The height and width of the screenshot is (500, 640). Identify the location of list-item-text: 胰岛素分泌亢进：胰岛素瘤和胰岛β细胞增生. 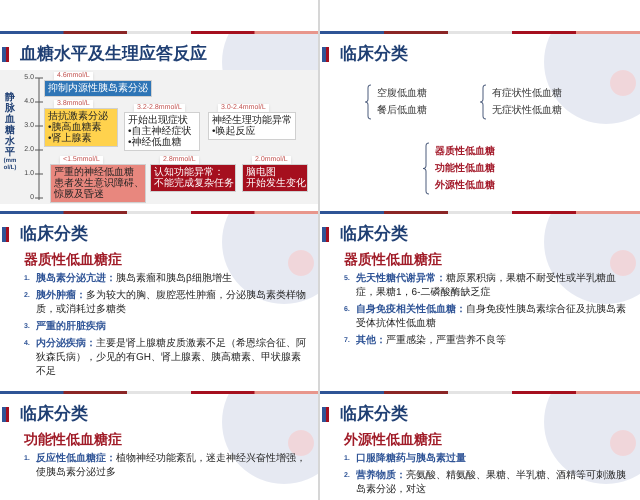
(134, 279).